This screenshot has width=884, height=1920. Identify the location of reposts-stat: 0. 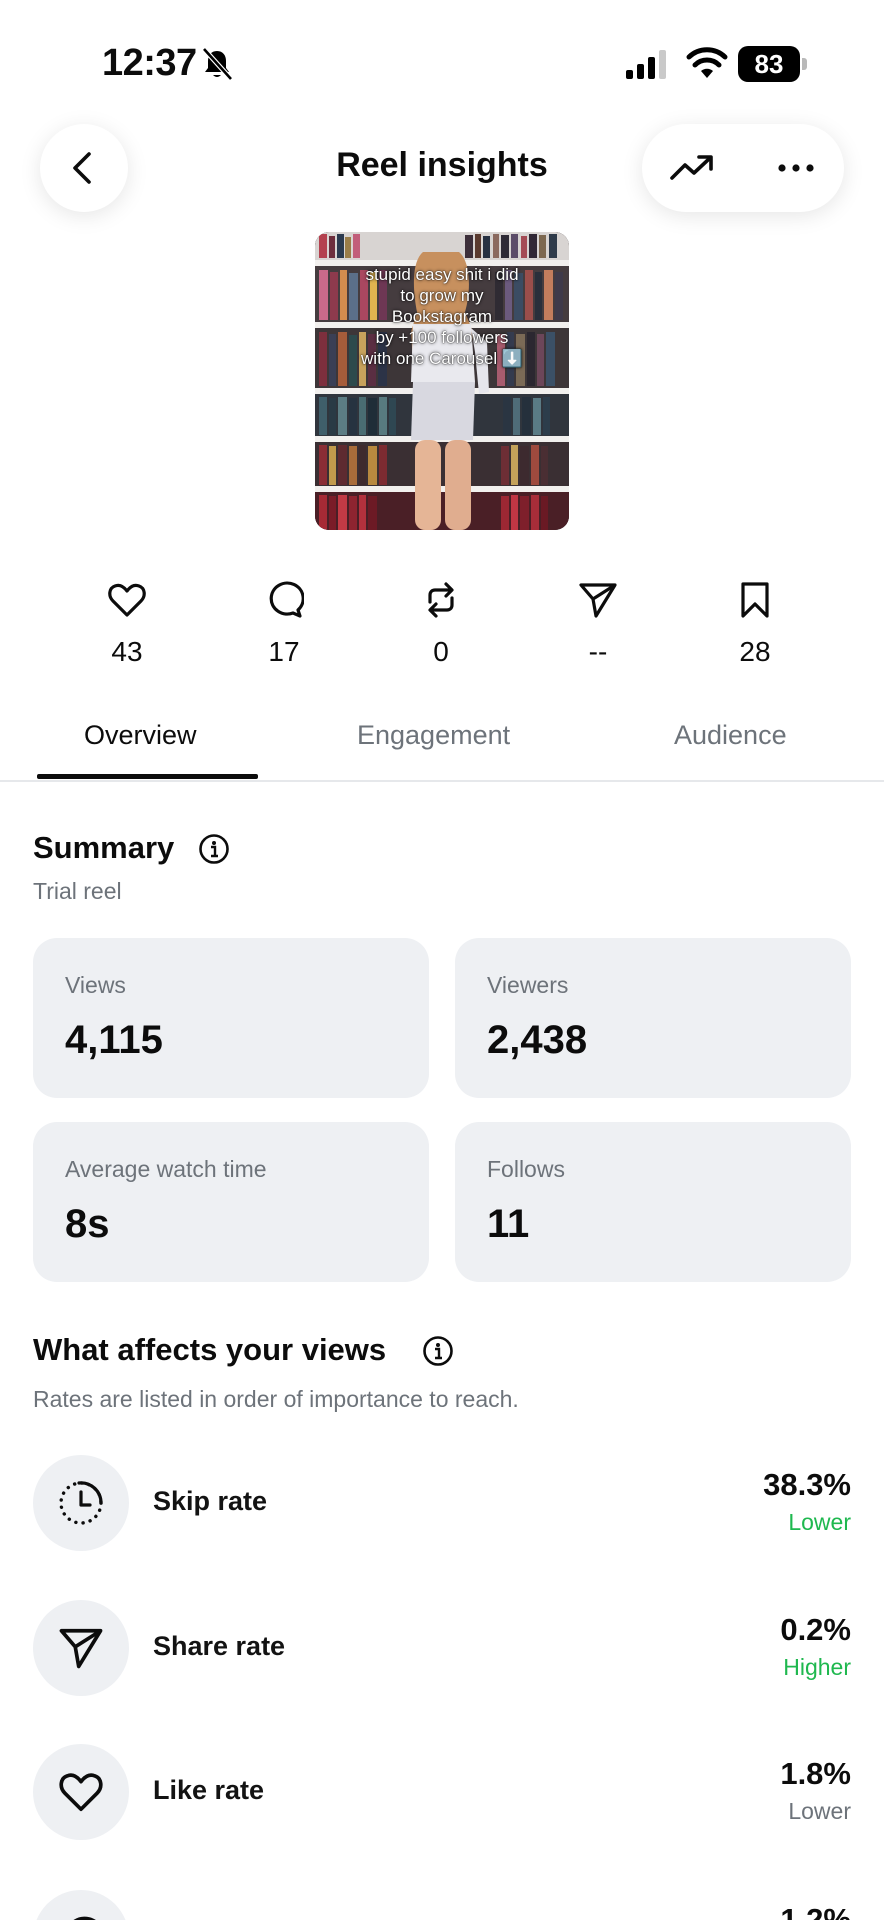
(441, 624).